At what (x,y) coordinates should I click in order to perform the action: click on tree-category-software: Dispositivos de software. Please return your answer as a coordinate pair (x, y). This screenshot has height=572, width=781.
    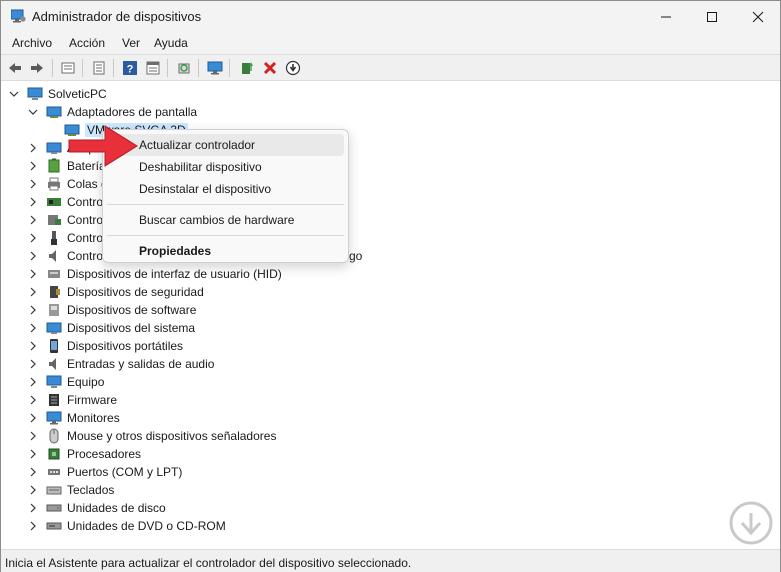
    Looking at the image, I should click on (112, 310).